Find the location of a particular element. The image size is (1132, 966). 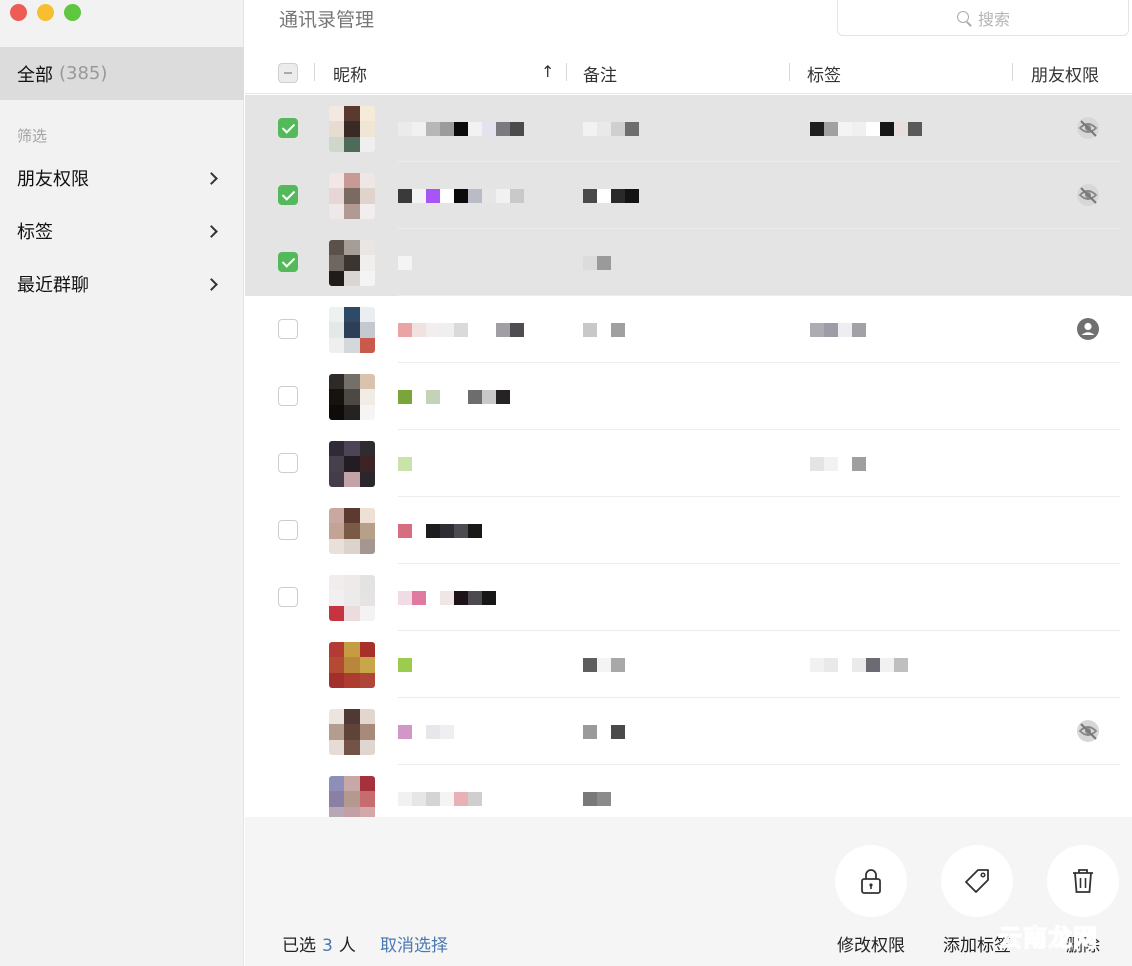

column-header-friend-permission: 朋友权限 is located at coordinates (1065, 73).